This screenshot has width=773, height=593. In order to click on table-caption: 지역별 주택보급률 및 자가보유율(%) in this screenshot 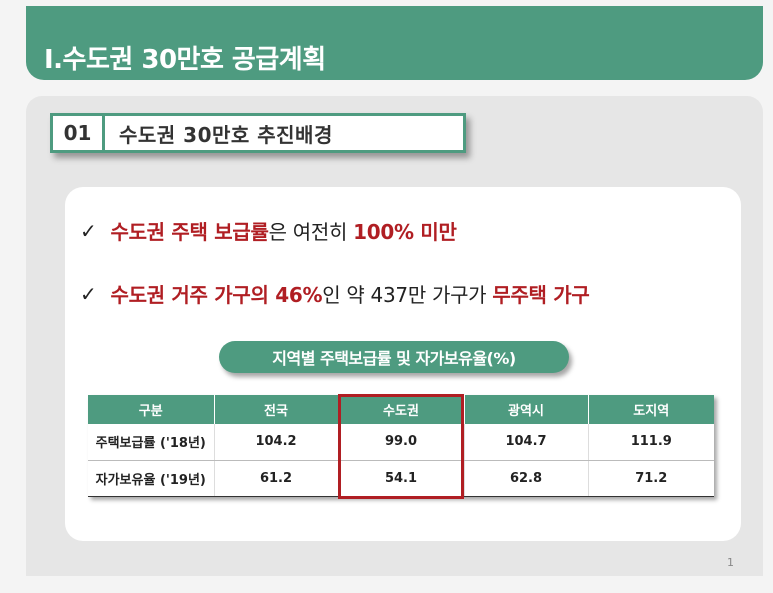, I will do `click(394, 357)`.